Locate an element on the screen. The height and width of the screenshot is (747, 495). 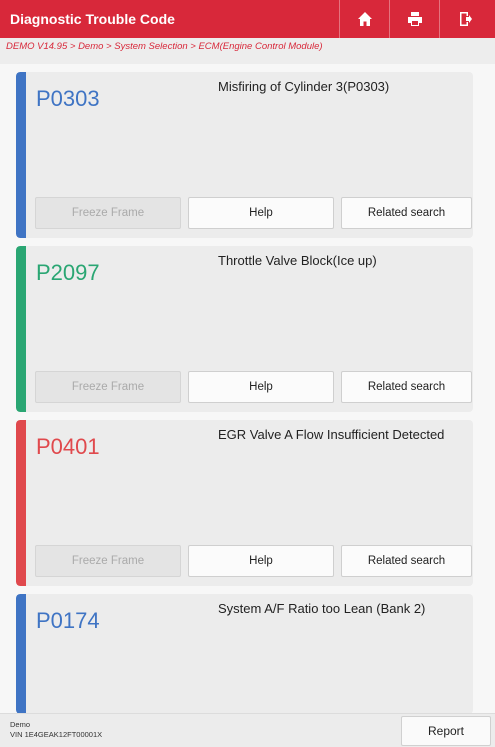
home-button is located at coordinates (364, 19).